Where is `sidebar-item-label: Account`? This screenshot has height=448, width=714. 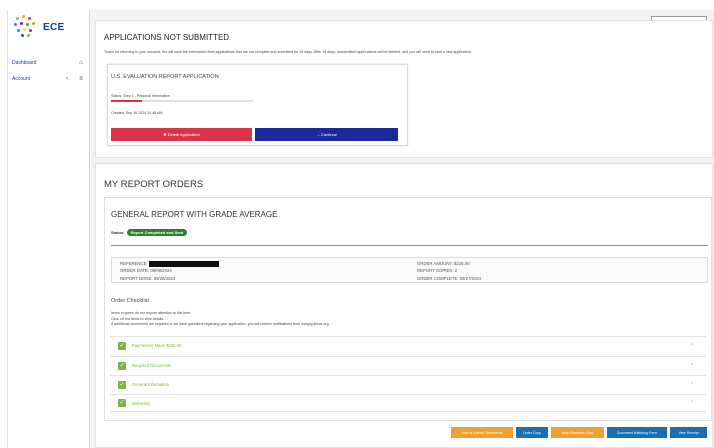 sidebar-item-label: Account is located at coordinates (21, 79).